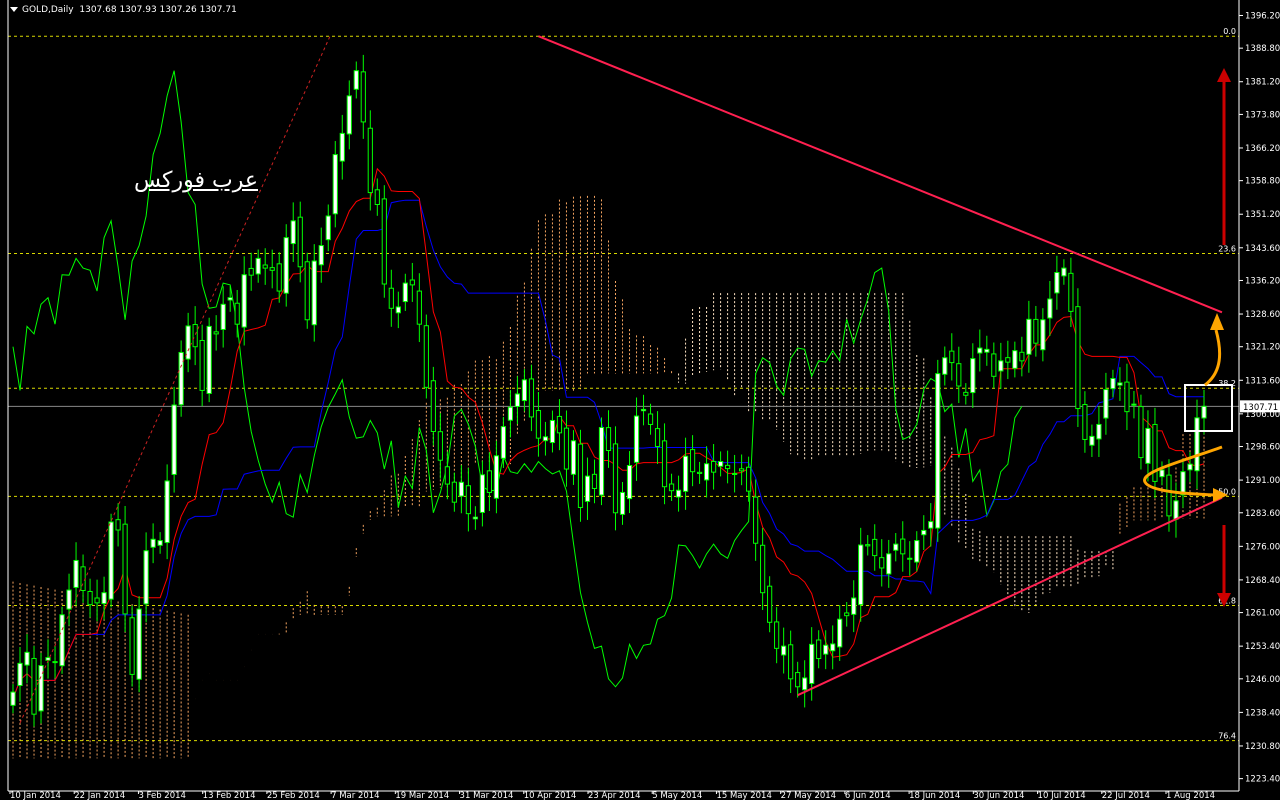 The width and height of the screenshot is (1280, 800). Describe the element at coordinates (1262, 16) in the screenshot. I see `y-tick-label: 1396.20` at that location.